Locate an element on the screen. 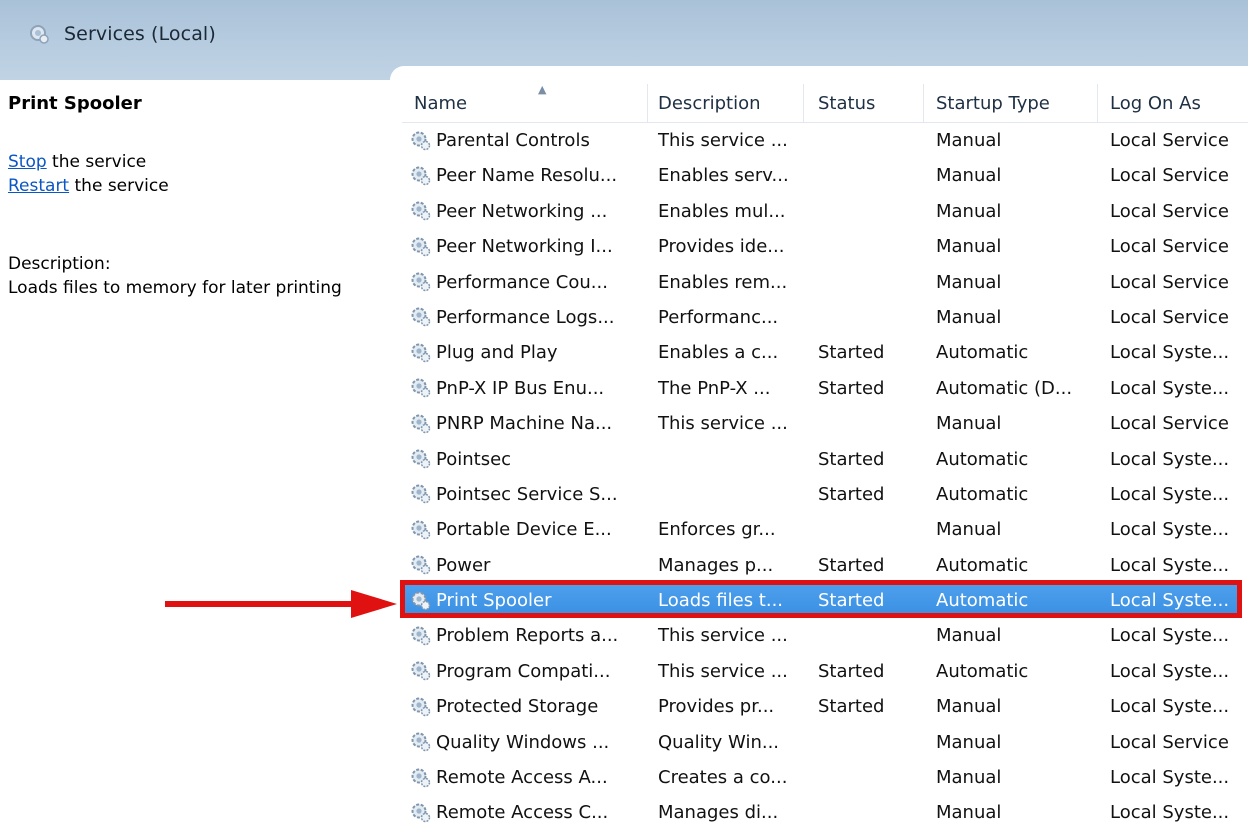 This screenshot has height=832, width=1248. restart-service-link: Restart is located at coordinates (38, 186).